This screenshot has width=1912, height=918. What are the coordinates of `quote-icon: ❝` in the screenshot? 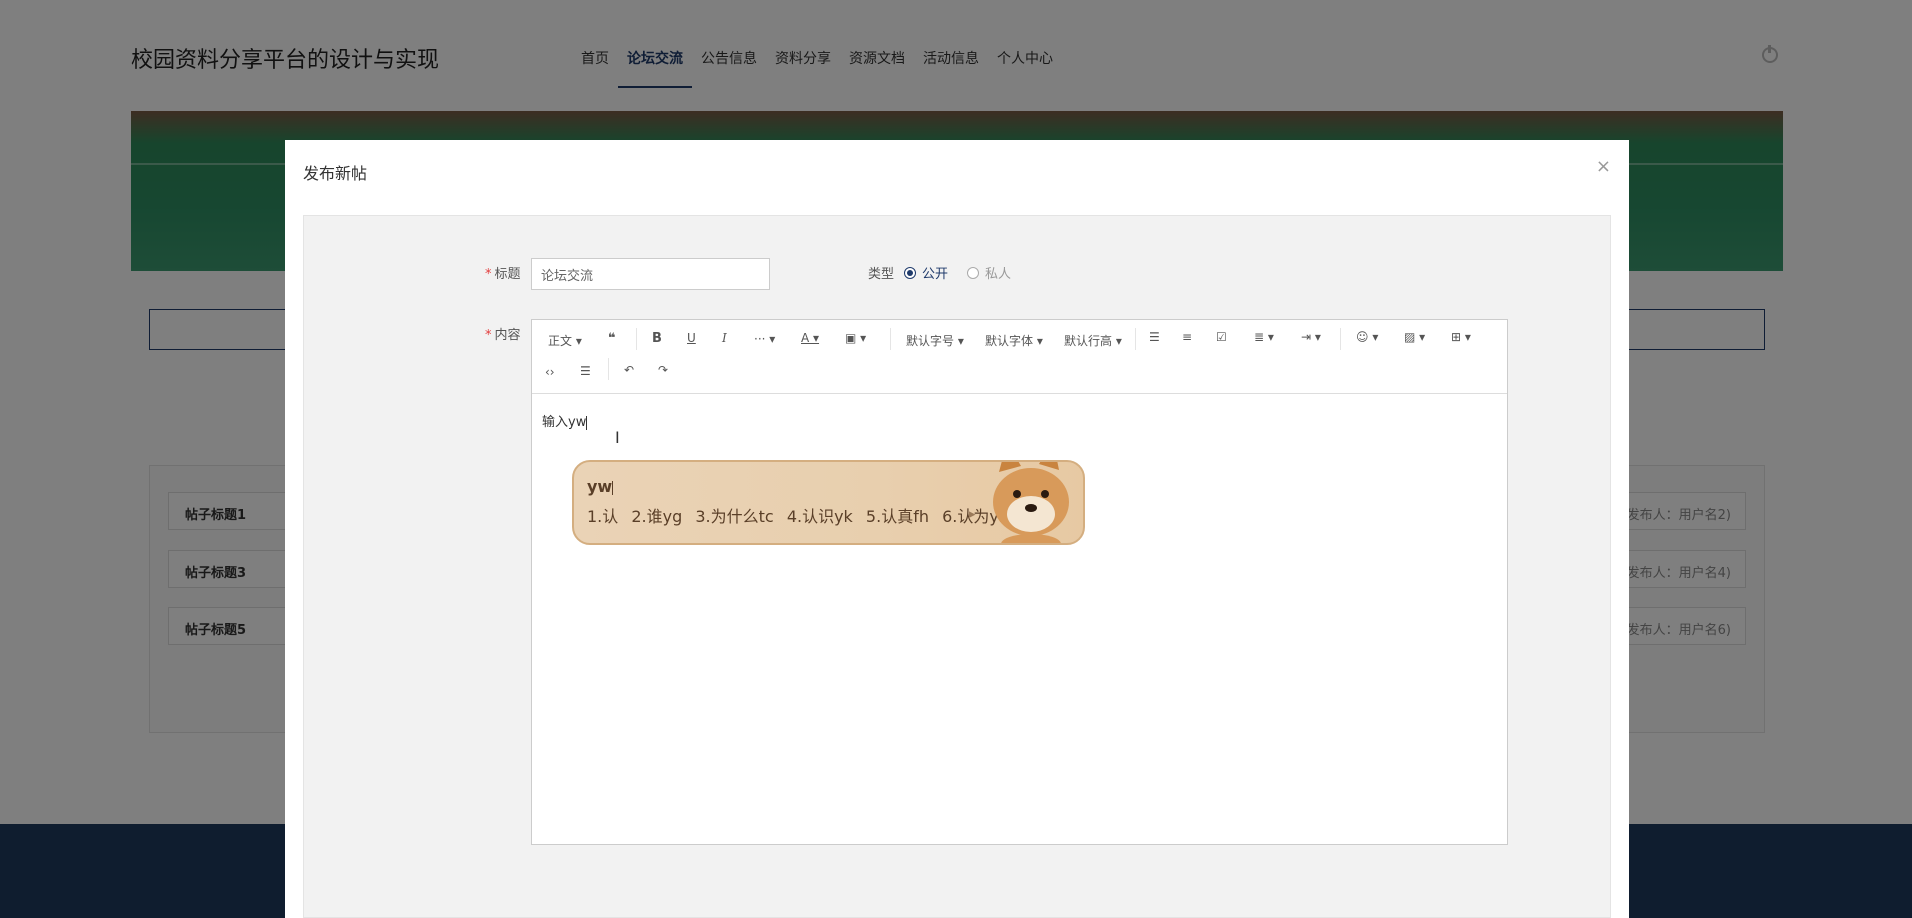 It's located at (612, 338).